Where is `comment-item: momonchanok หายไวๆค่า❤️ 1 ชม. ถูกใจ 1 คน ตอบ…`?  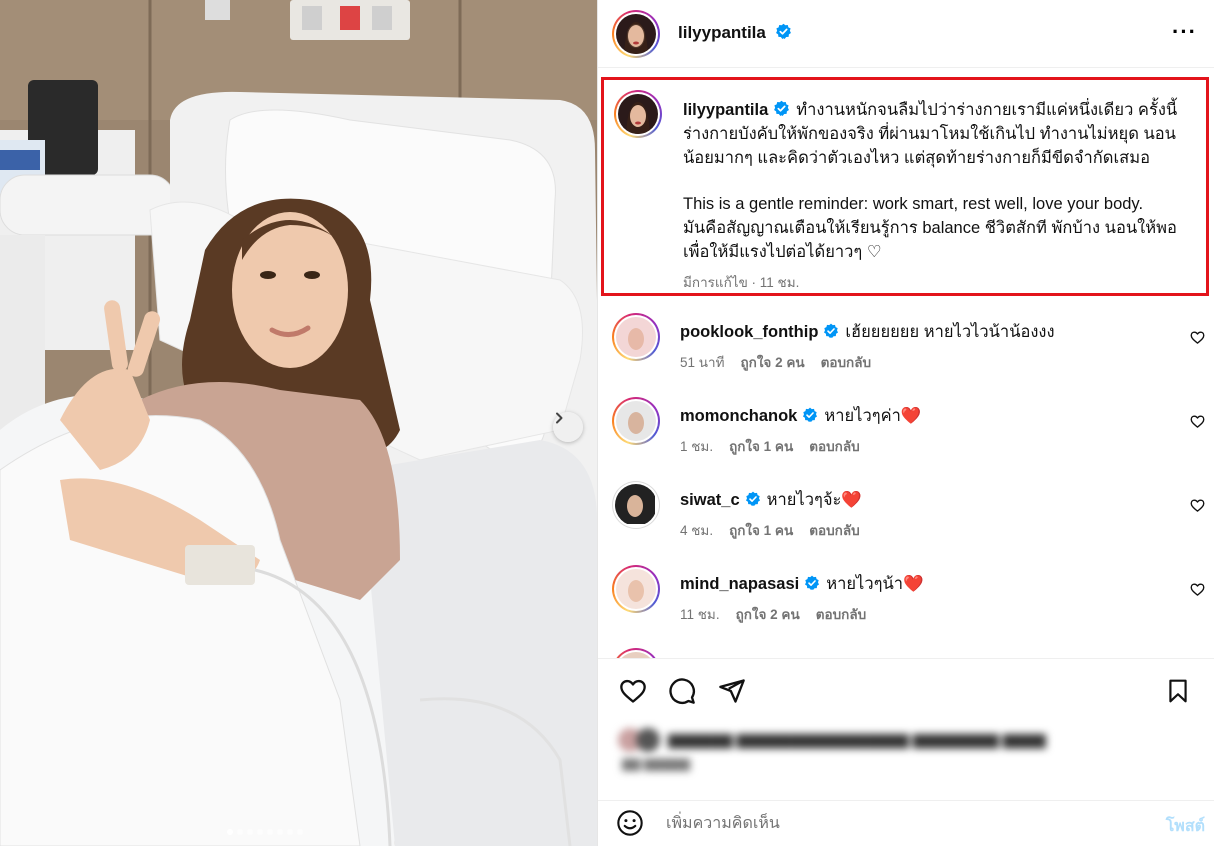 comment-item: momonchanok หายไวๆค่า❤️ 1 ชม. ถูกใจ 1 คน ตอบ… is located at coordinates (906, 439).